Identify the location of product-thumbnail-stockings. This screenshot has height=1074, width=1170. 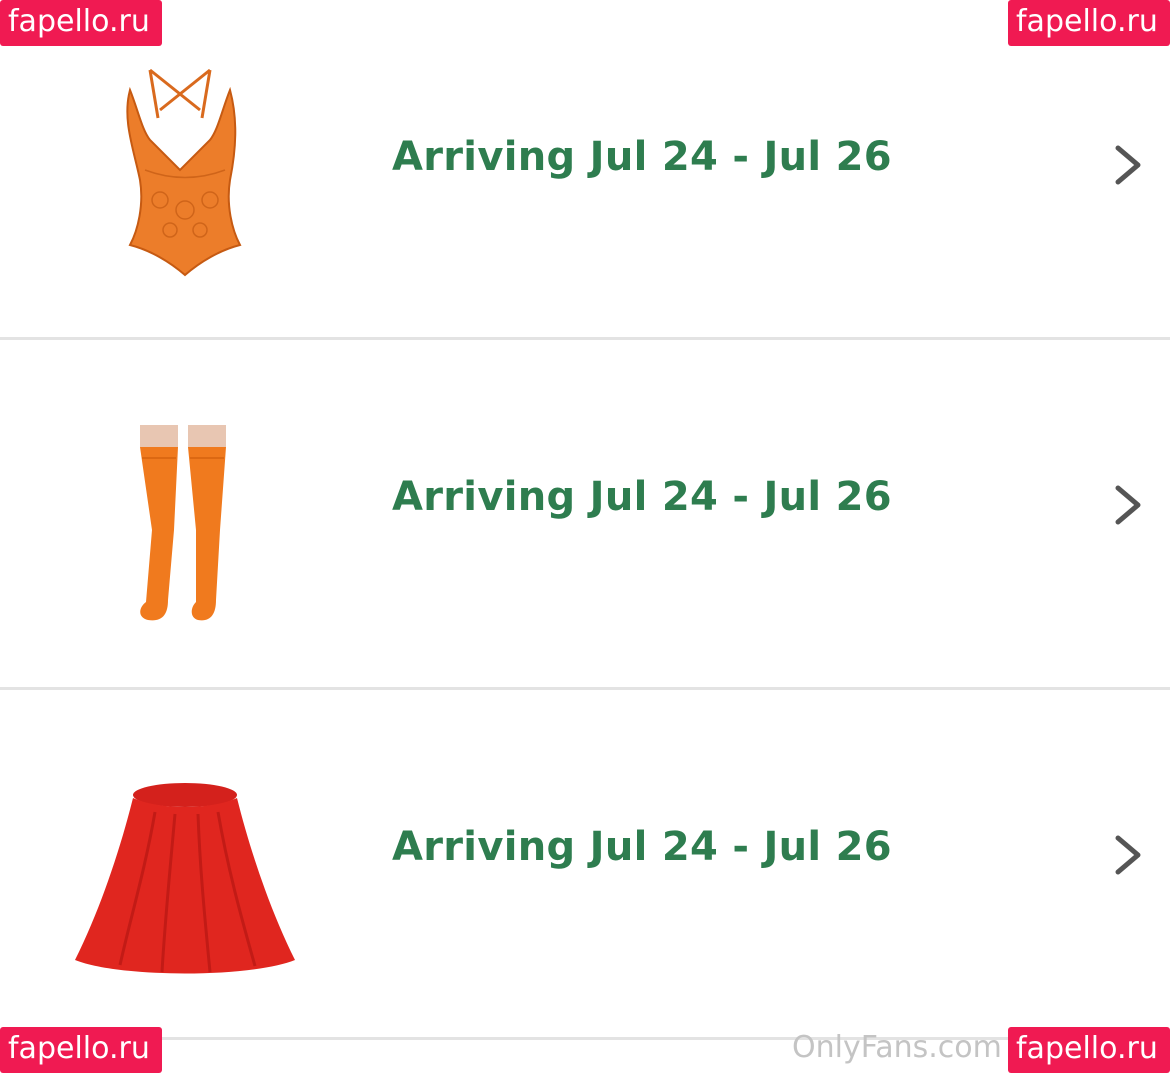
(185, 505).